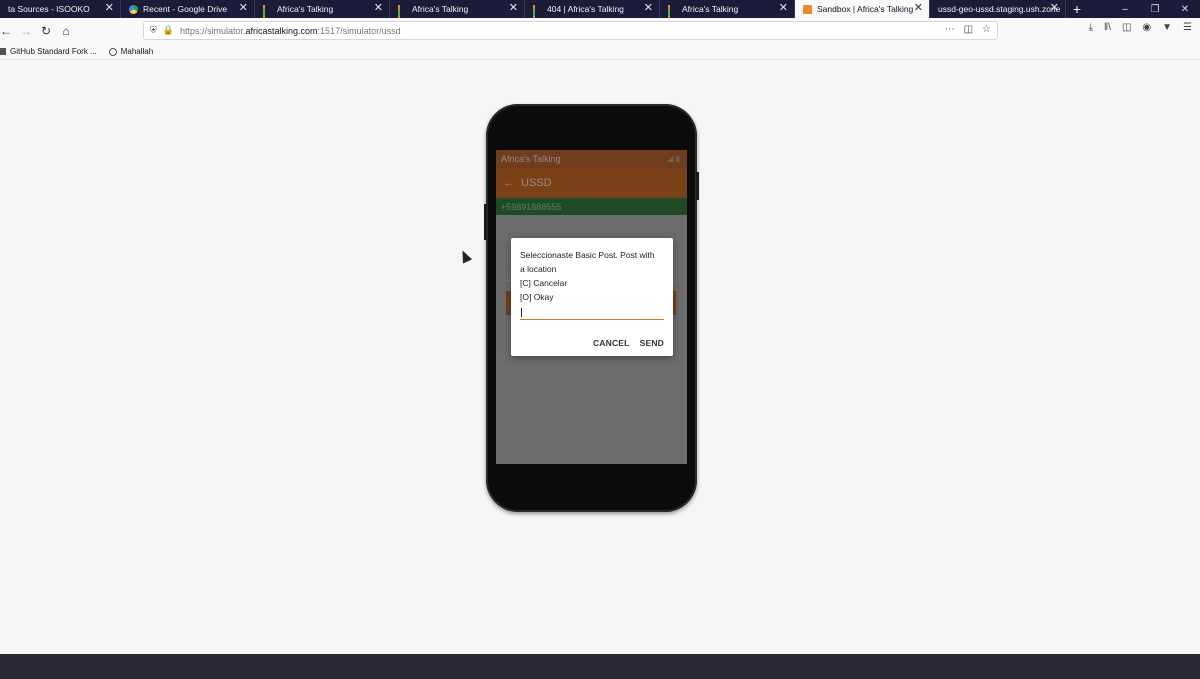 This screenshot has height=679, width=1200. What do you see at coordinates (168, 30) in the screenshot?
I see `lock-icon: 🔒` at bounding box center [168, 30].